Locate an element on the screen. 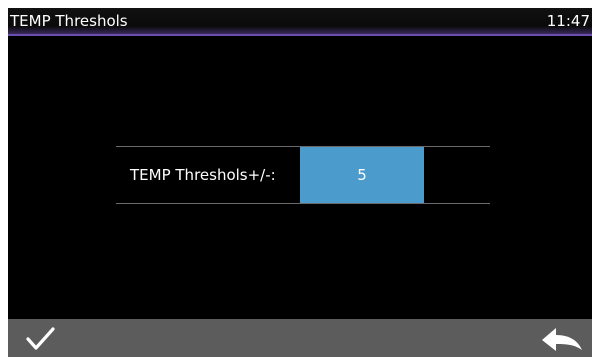 The height and width of the screenshot is (357, 592). temp-threshold-row: TEMP Threshols+/-: 5 is located at coordinates (303, 175).